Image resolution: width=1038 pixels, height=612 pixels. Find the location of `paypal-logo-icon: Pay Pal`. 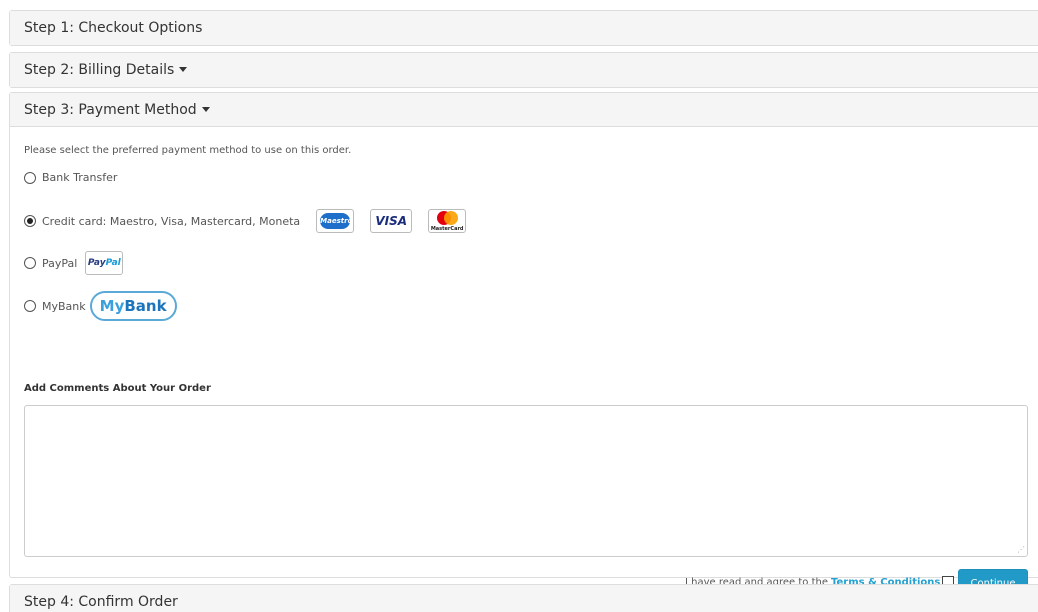

paypal-logo-icon: Pay Pal is located at coordinates (104, 263).